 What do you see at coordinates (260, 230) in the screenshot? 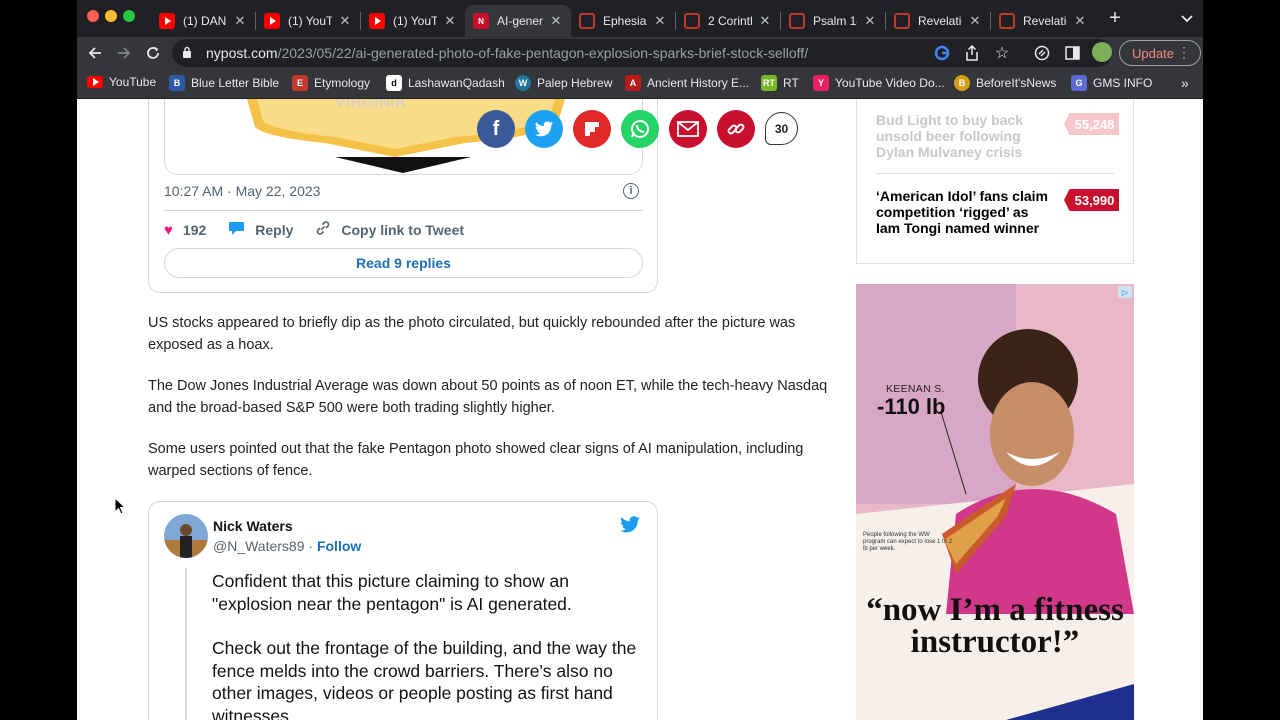
I see `reply-button: Reply` at bounding box center [260, 230].